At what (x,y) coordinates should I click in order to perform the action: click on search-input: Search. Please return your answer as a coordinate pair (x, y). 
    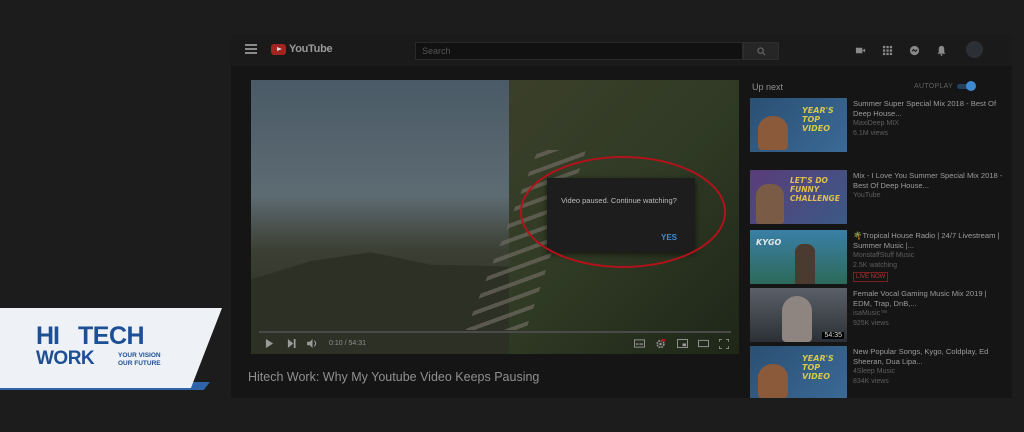
    Looking at the image, I should click on (579, 51).